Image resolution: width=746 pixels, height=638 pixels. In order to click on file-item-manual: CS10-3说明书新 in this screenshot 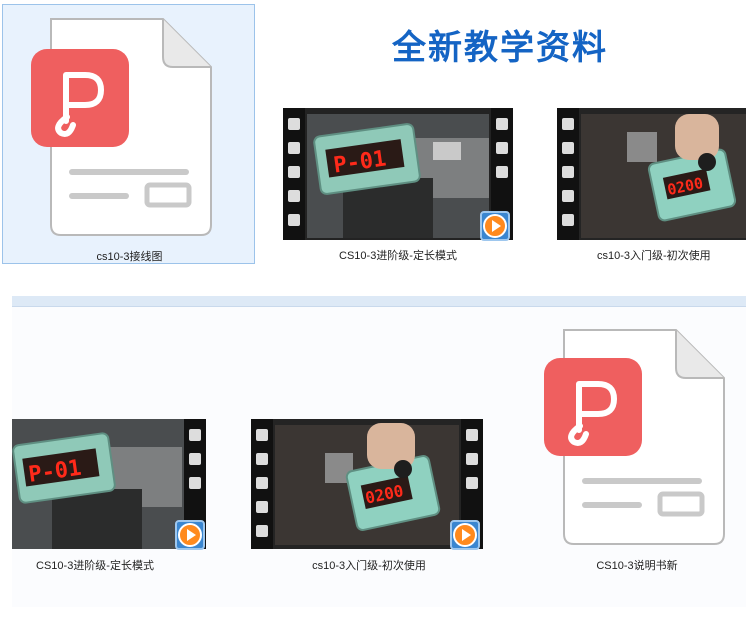, I will do `click(637, 450)`.